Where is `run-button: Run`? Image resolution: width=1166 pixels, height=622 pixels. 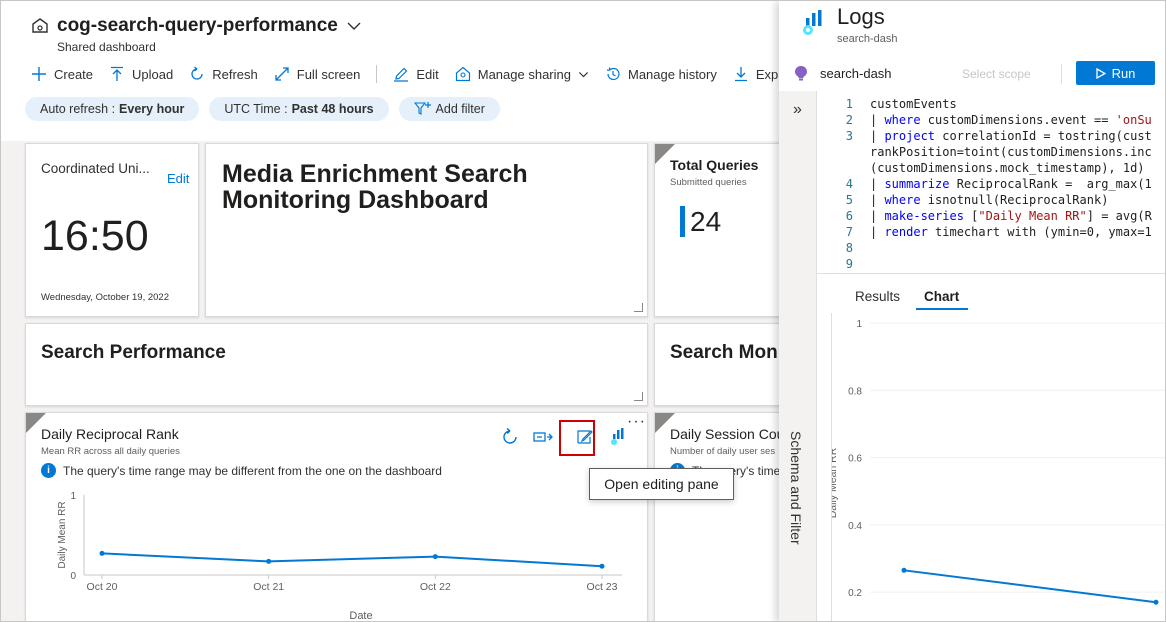 run-button: Run is located at coordinates (1115, 73).